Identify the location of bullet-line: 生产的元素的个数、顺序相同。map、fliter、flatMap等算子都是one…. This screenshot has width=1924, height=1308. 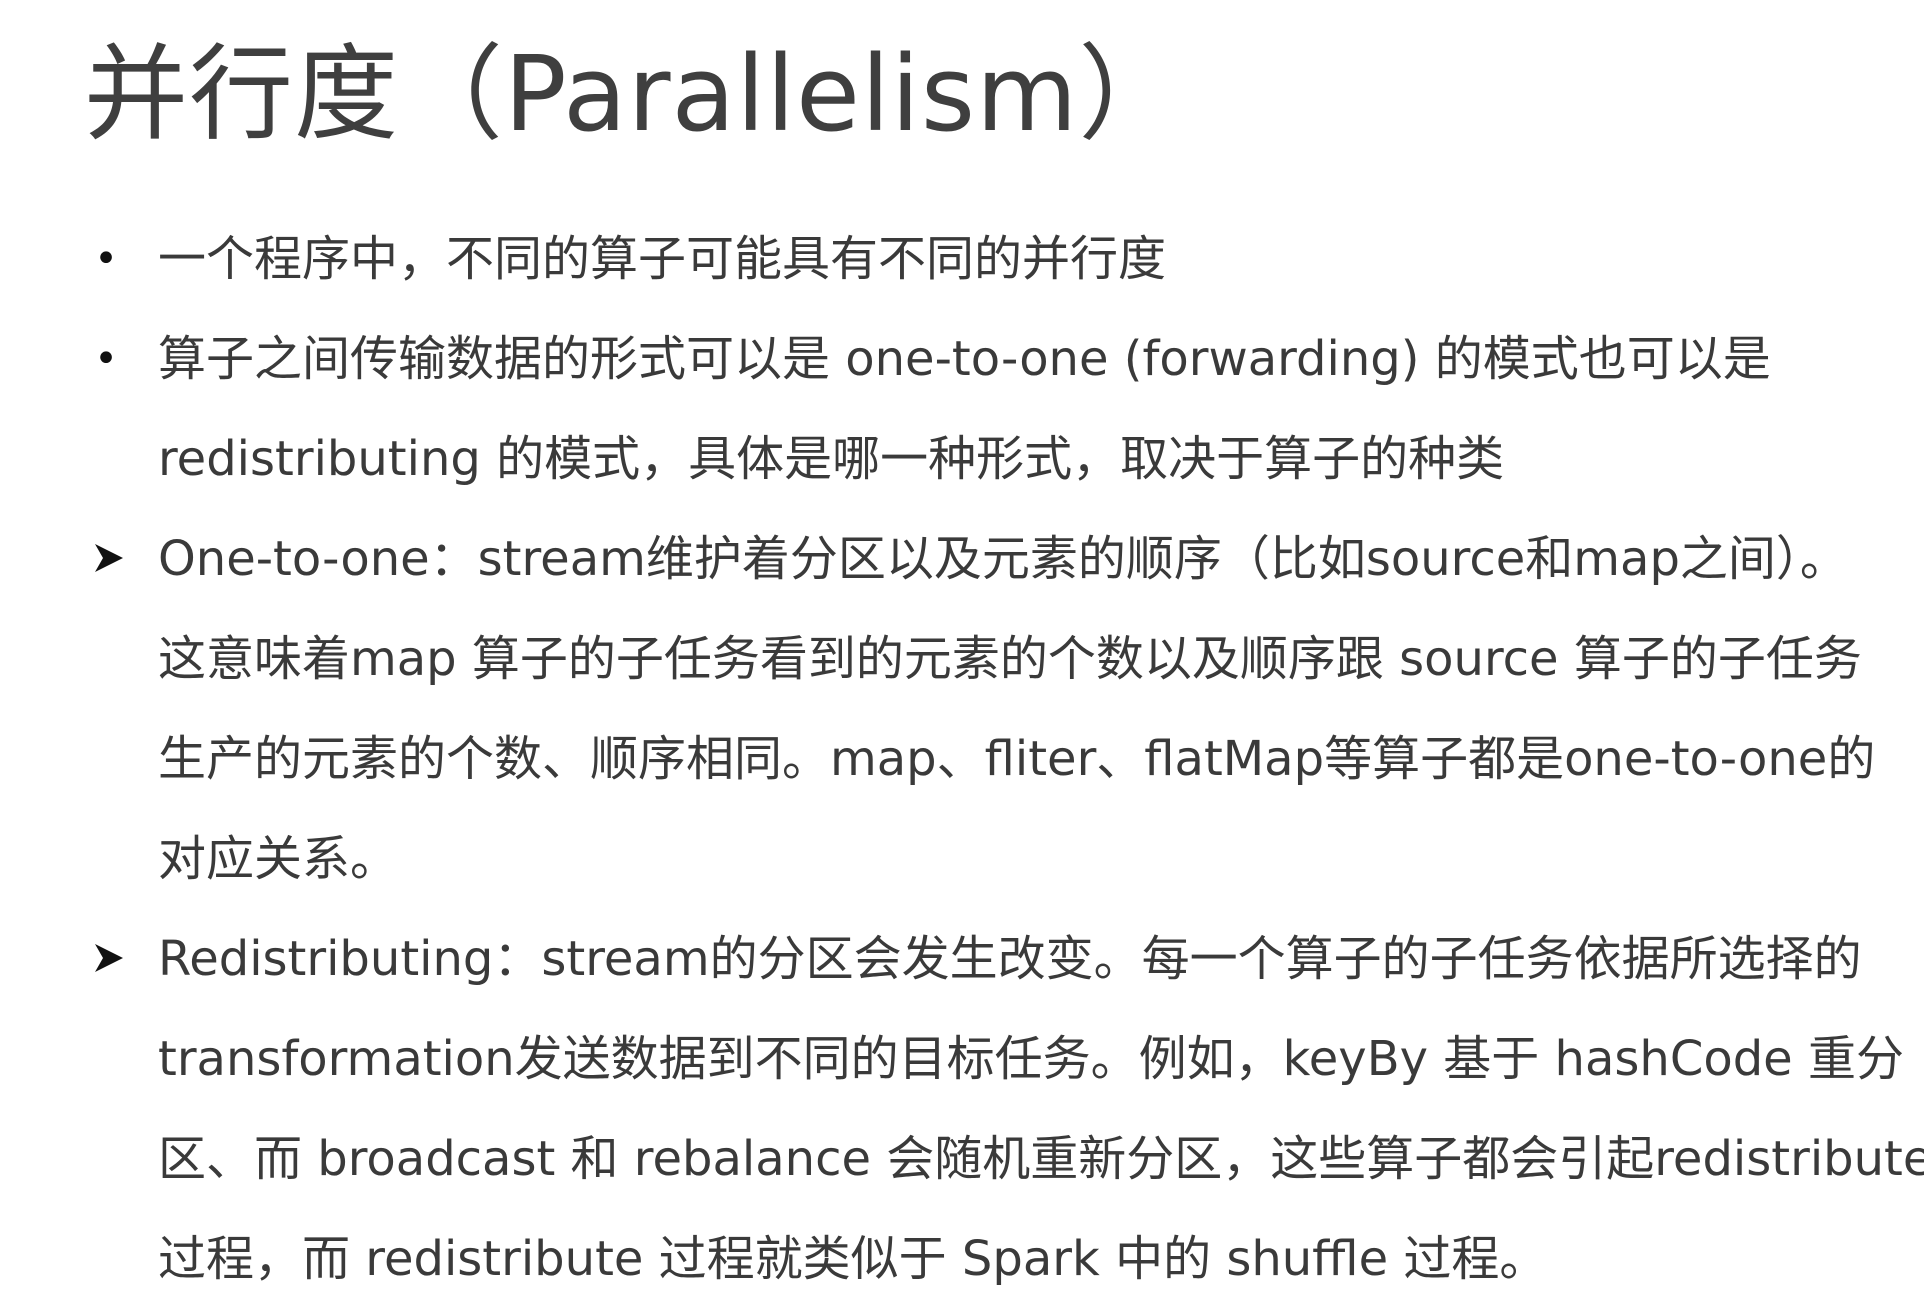
(1017, 759).